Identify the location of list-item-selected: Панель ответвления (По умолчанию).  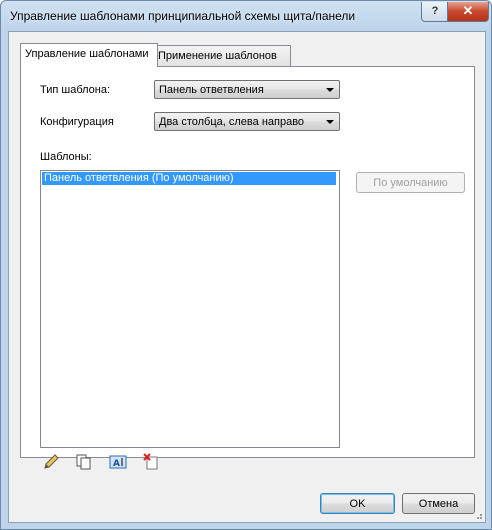
(189, 178).